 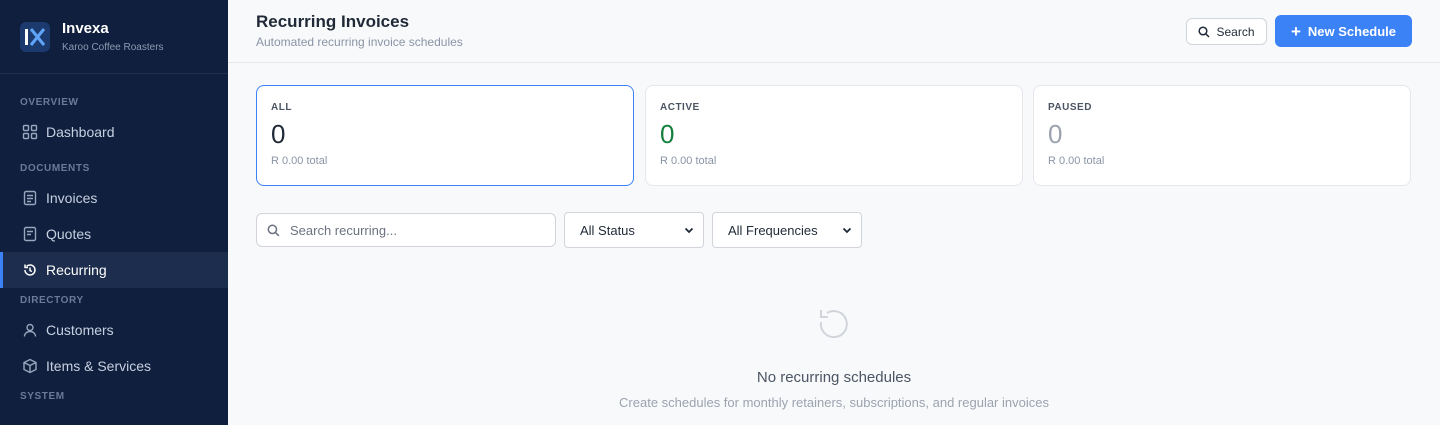 I want to click on stat-label: PAUSED, so click(x=1070, y=107).